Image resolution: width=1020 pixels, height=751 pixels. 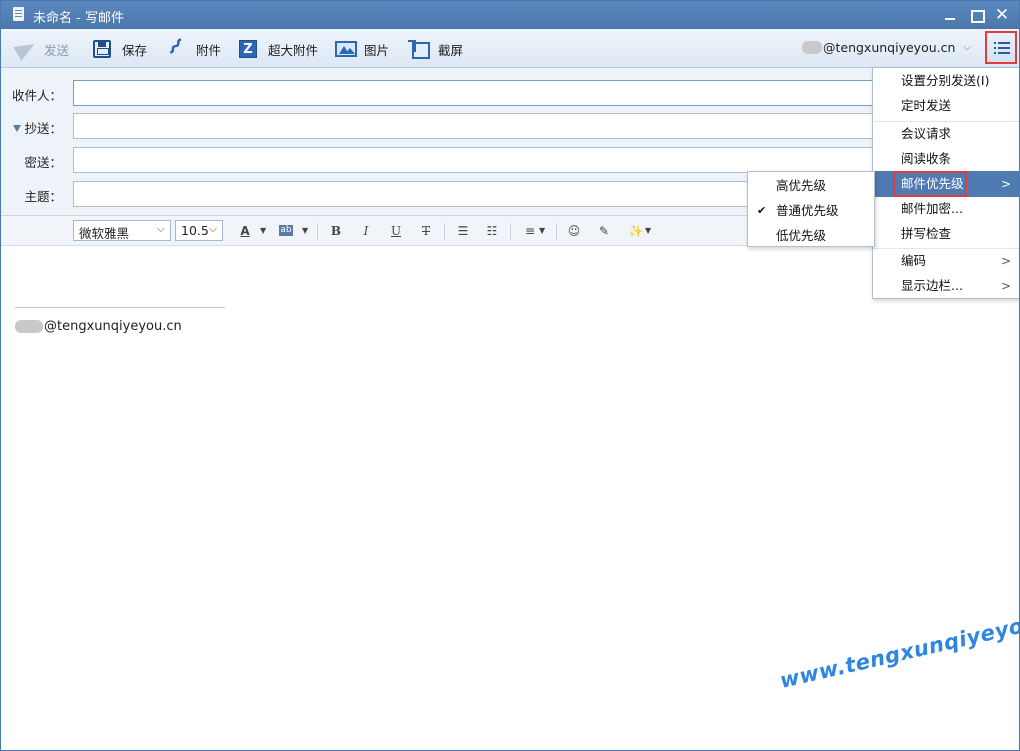 I want to click on save-button: 保存, so click(x=120, y=49).